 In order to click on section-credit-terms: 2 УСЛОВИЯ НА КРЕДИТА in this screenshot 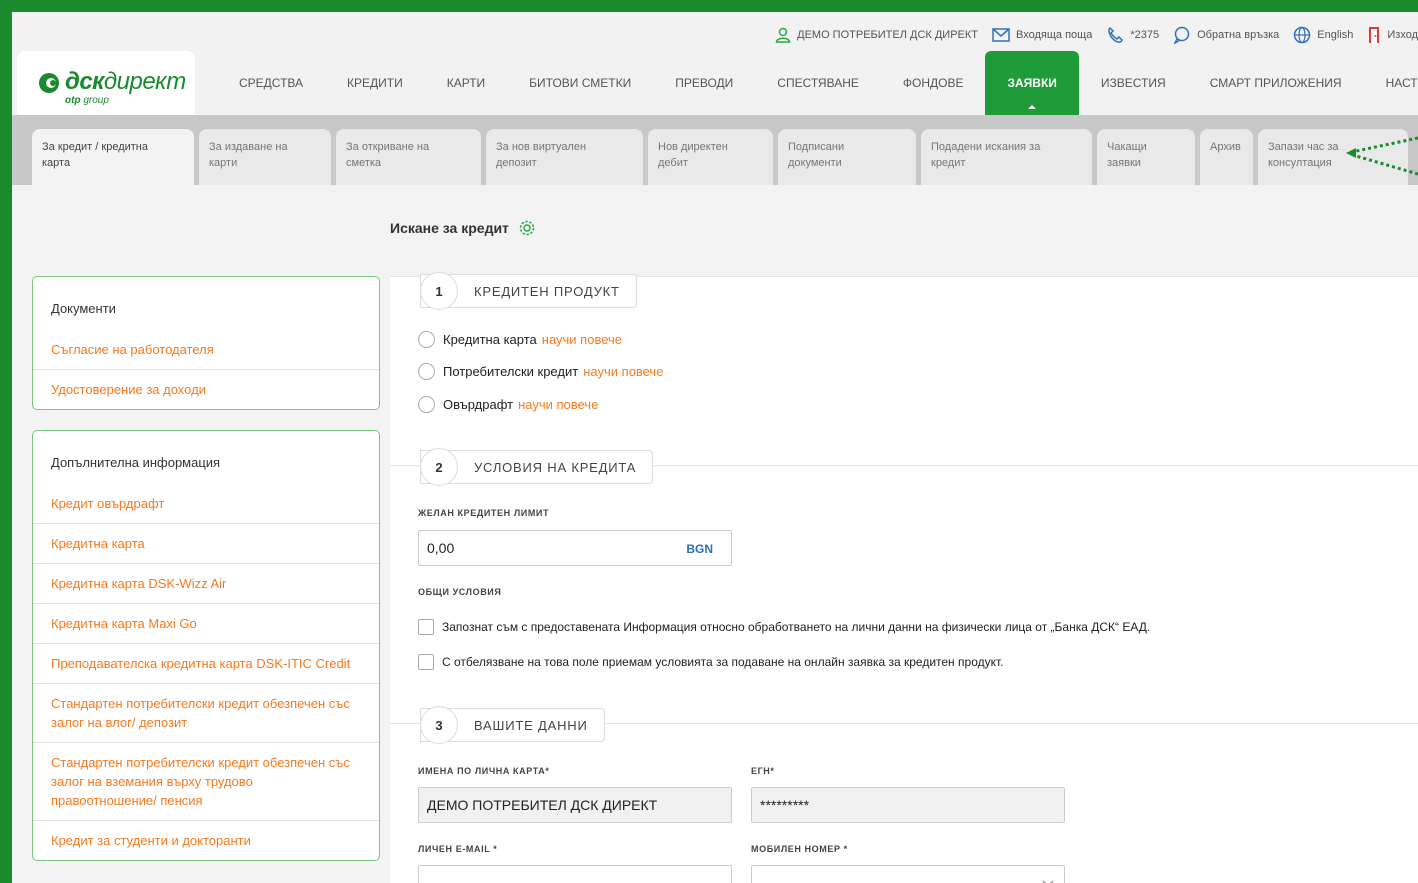, I will do `click(537, 467)`.